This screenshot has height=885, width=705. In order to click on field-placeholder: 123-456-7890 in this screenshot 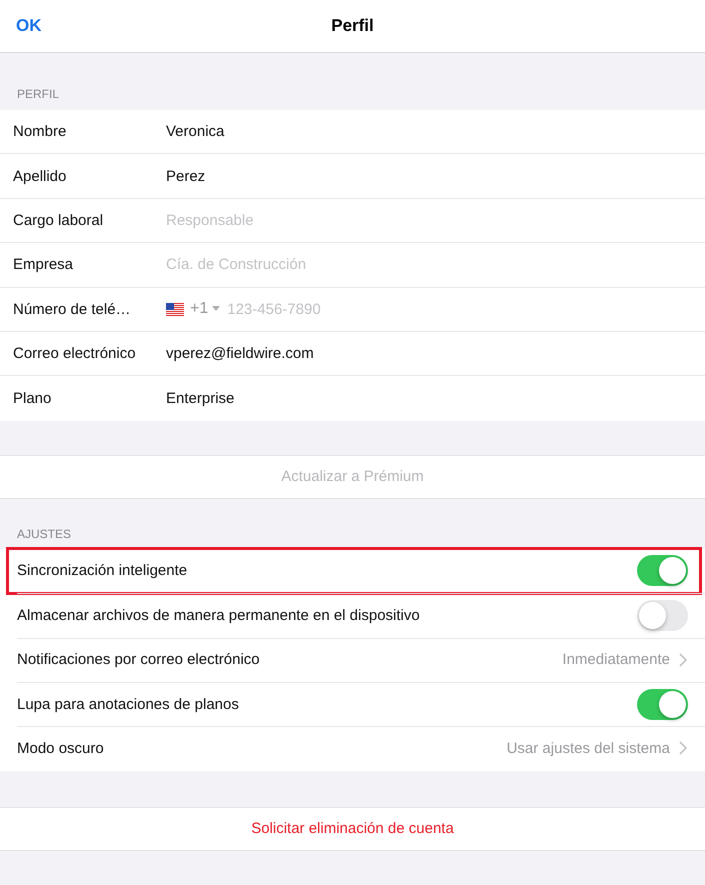, I will do `click(274, 309)`.